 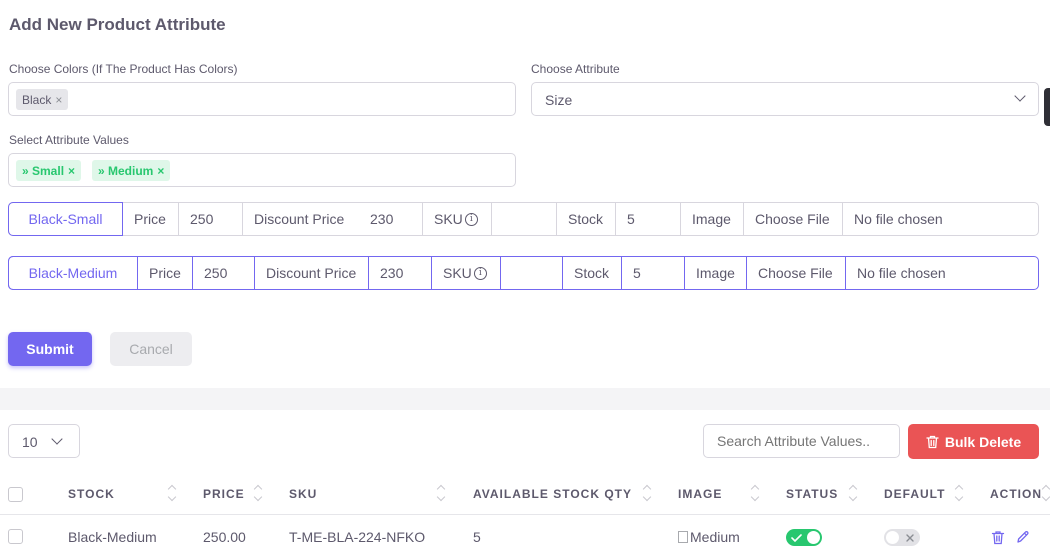 What do you see at coordinates (37, 99) in the screenshot?
I see `color-tag-label: Black` at bounding box center [37, 99].